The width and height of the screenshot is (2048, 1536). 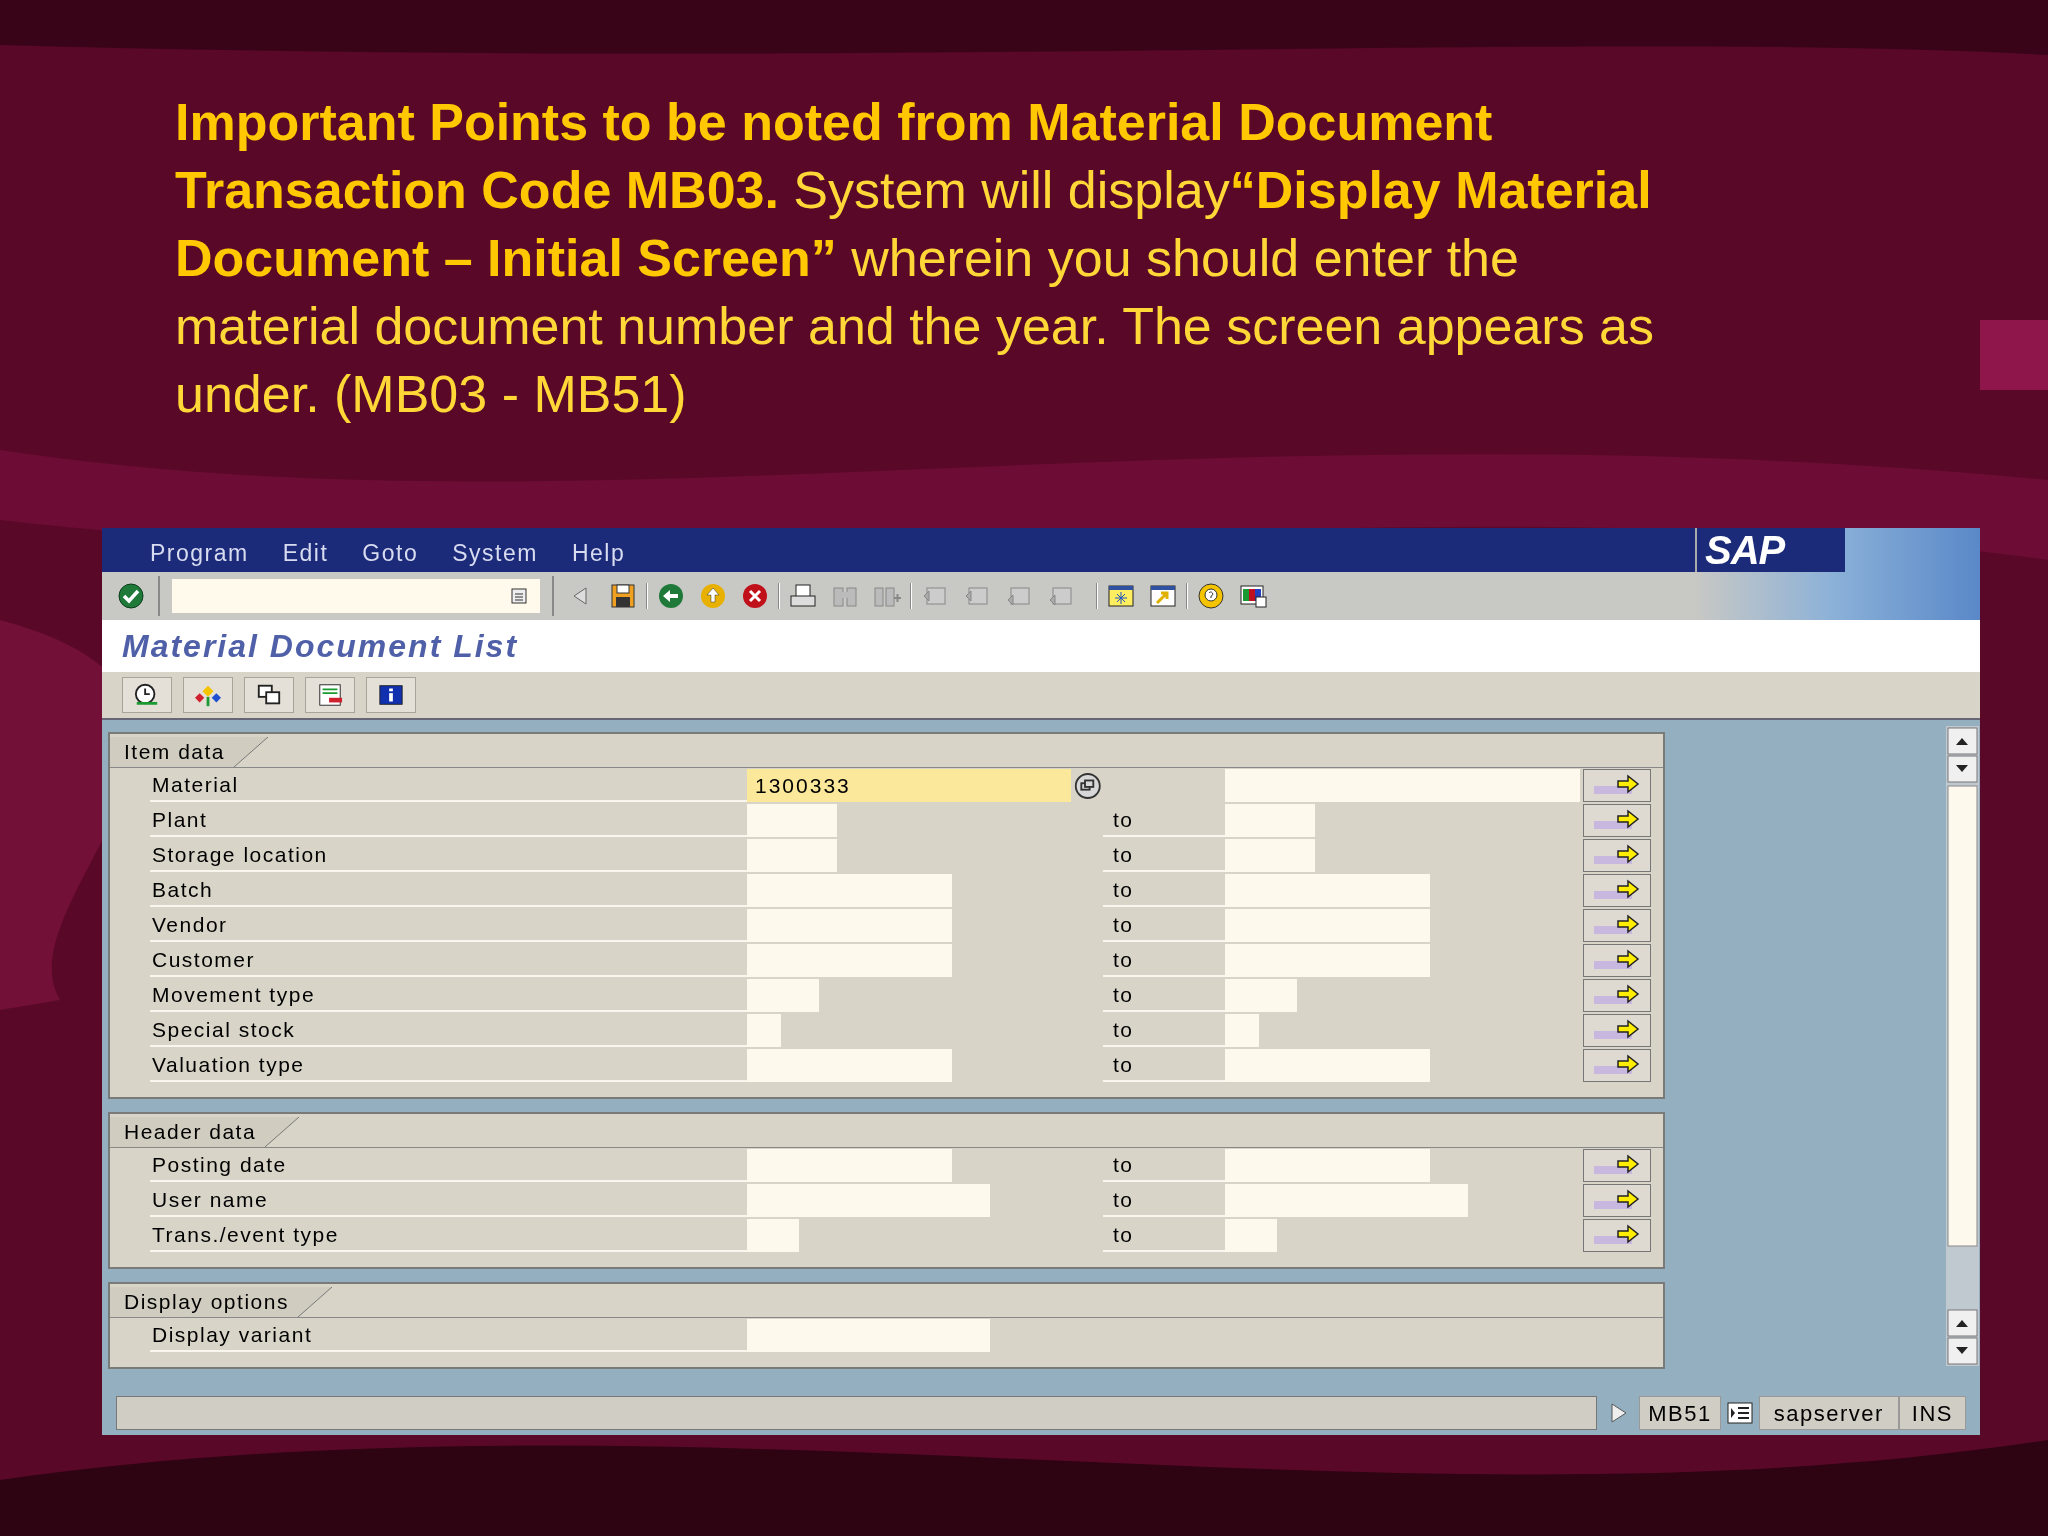 I want to click on field-label: Valuation type, so click(x=448, y=1065).